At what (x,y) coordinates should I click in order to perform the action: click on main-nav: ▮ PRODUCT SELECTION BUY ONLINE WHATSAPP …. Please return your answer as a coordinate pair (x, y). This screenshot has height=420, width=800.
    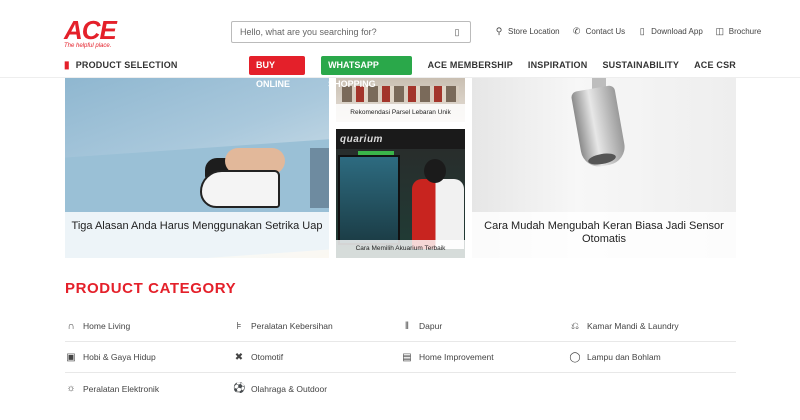
    Looking at the image, I should click on (400, 72).